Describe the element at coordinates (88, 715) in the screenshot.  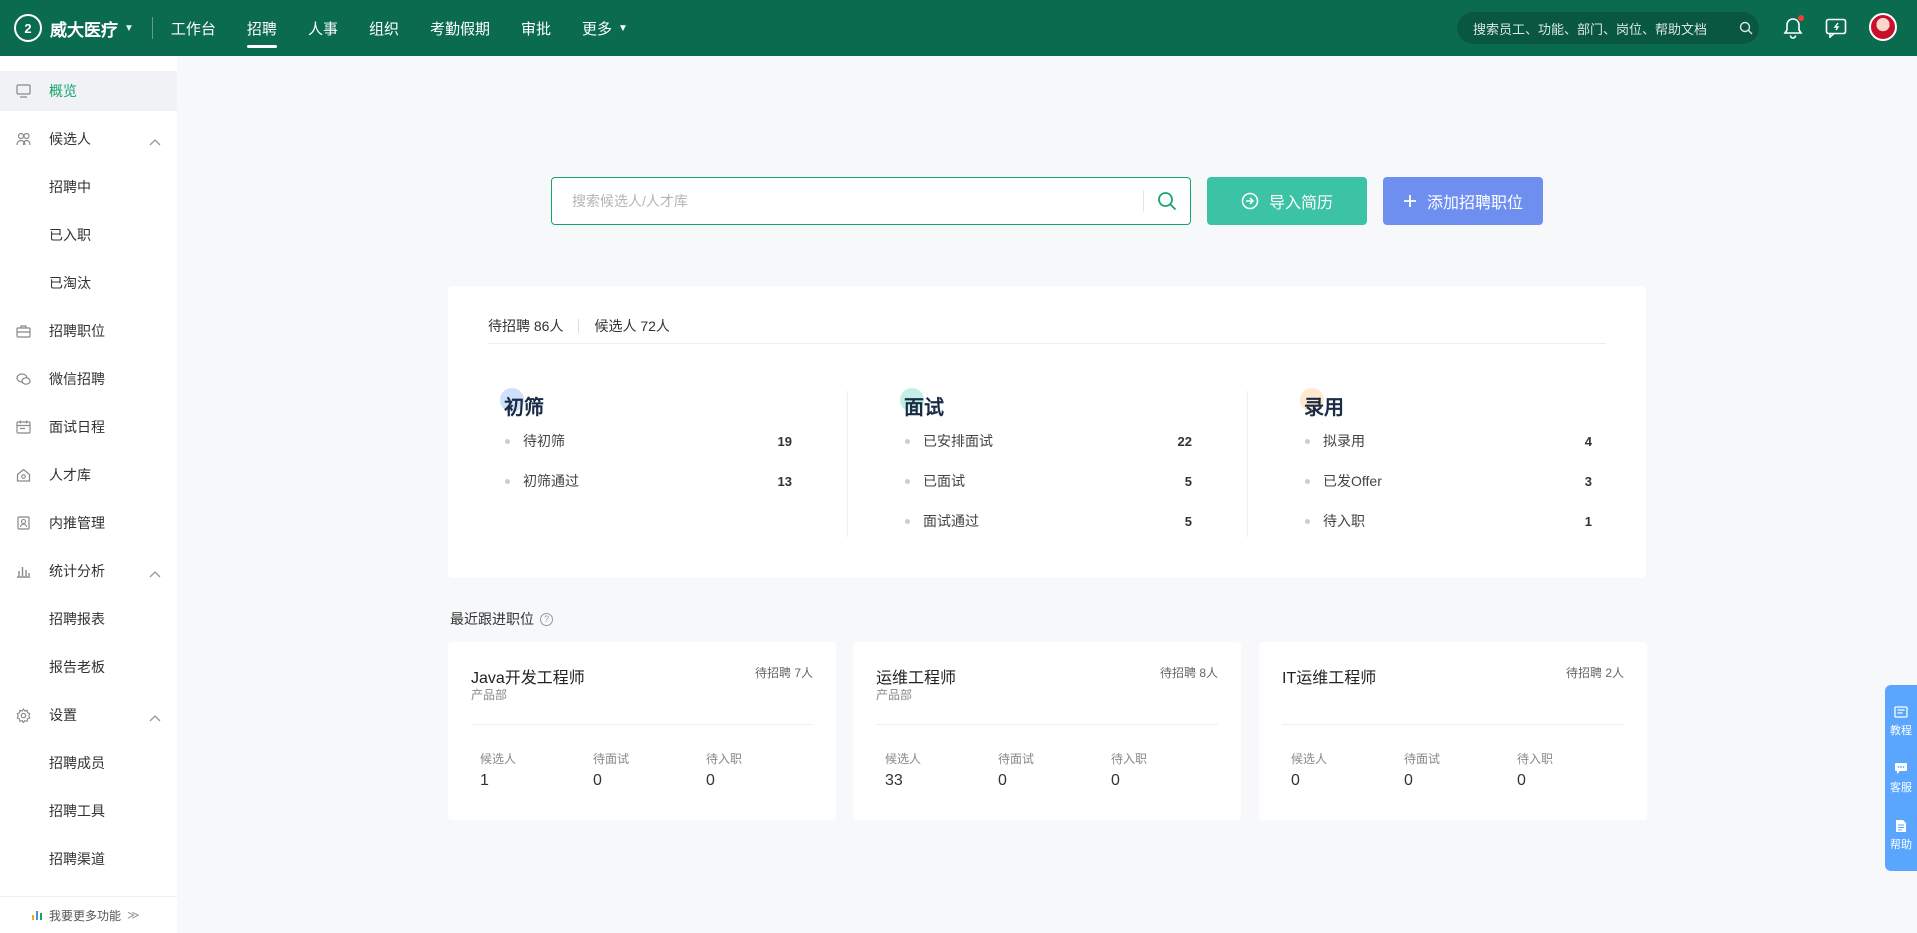
I see `sidebar-item-settings: 设置` at that location.